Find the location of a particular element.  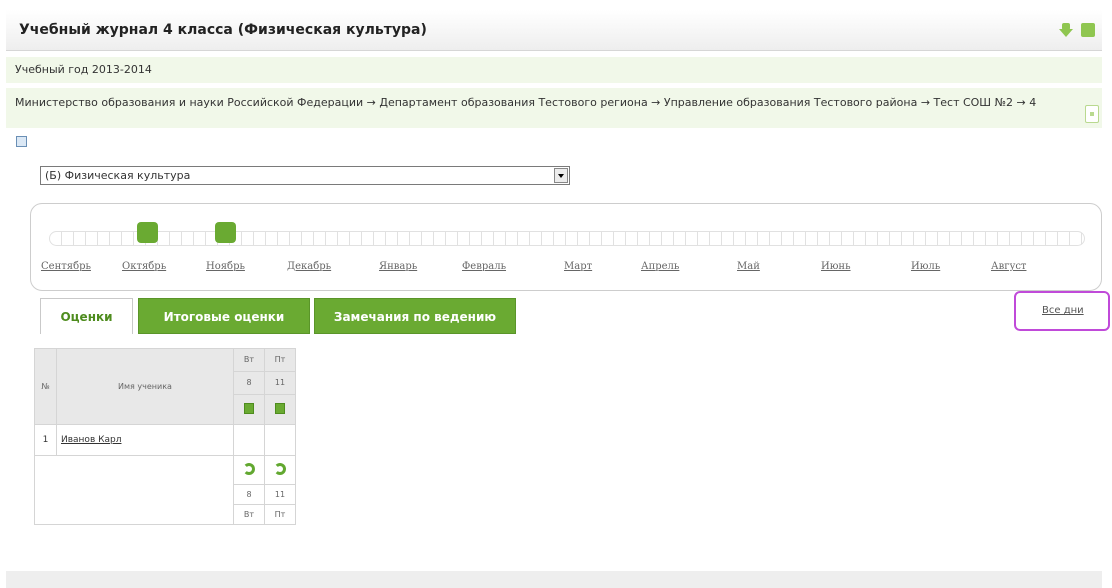

academic-year: Учебный год 2013-2014 is located at coordinates (554, 70).